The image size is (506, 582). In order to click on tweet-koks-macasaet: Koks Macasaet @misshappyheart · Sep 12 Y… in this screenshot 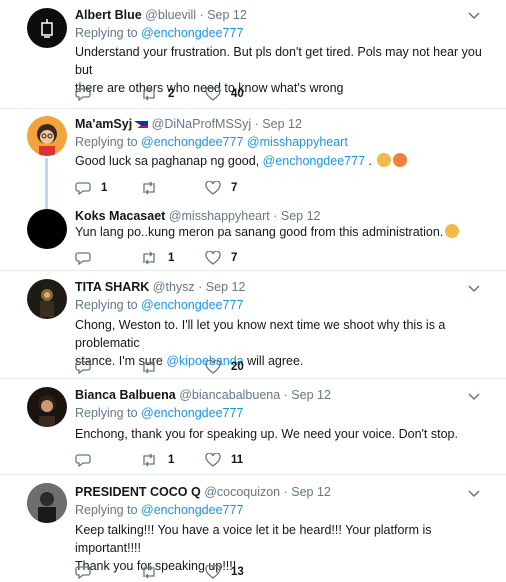, I will do `click(253, 237)`.